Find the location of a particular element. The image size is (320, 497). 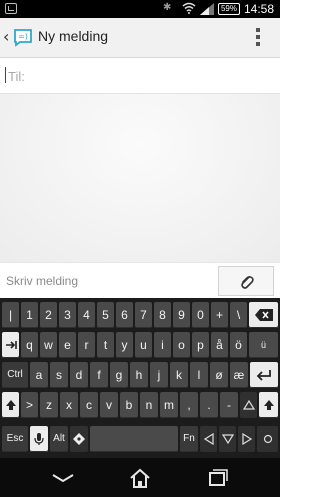

key-f: f is located at coordinates (99, 375).